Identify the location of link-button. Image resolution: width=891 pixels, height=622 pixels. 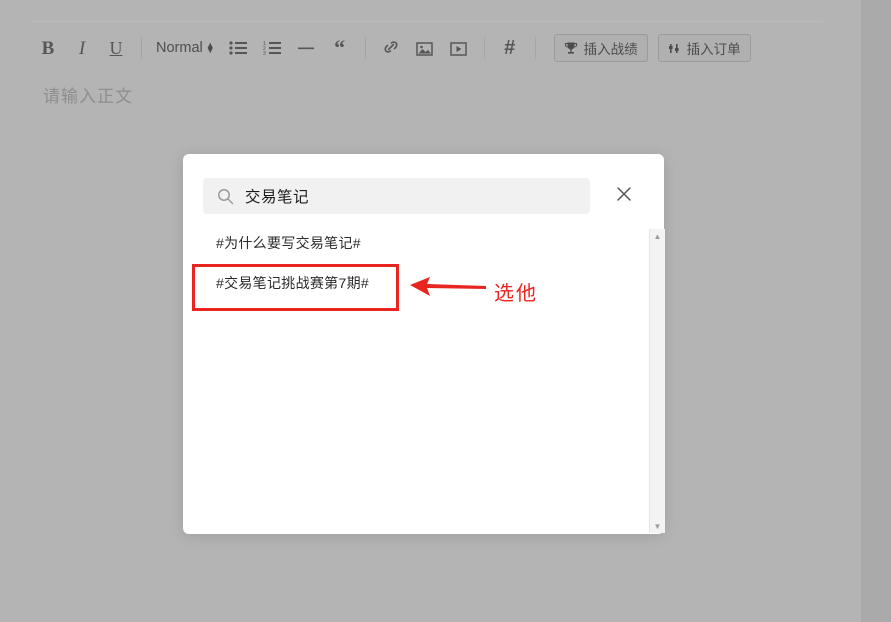
(391, 48).